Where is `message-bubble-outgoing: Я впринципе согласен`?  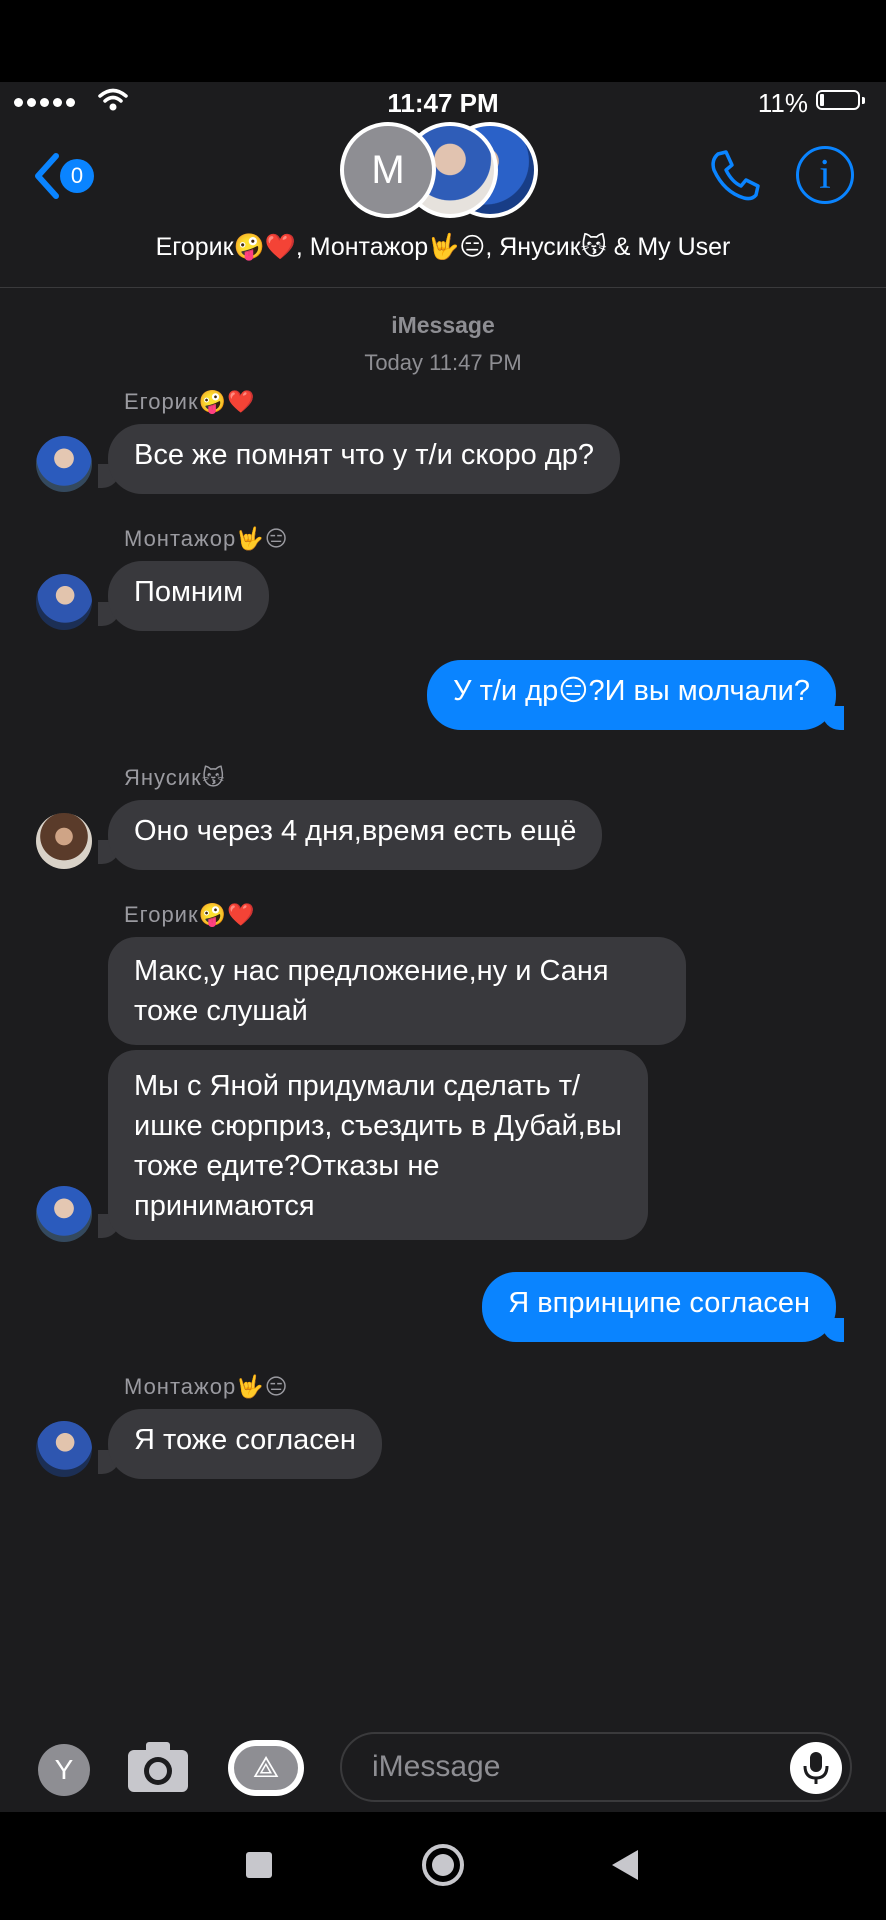 message-bubble-outgoing: Я впринципе согласен is located at coordinates (659, 1307).